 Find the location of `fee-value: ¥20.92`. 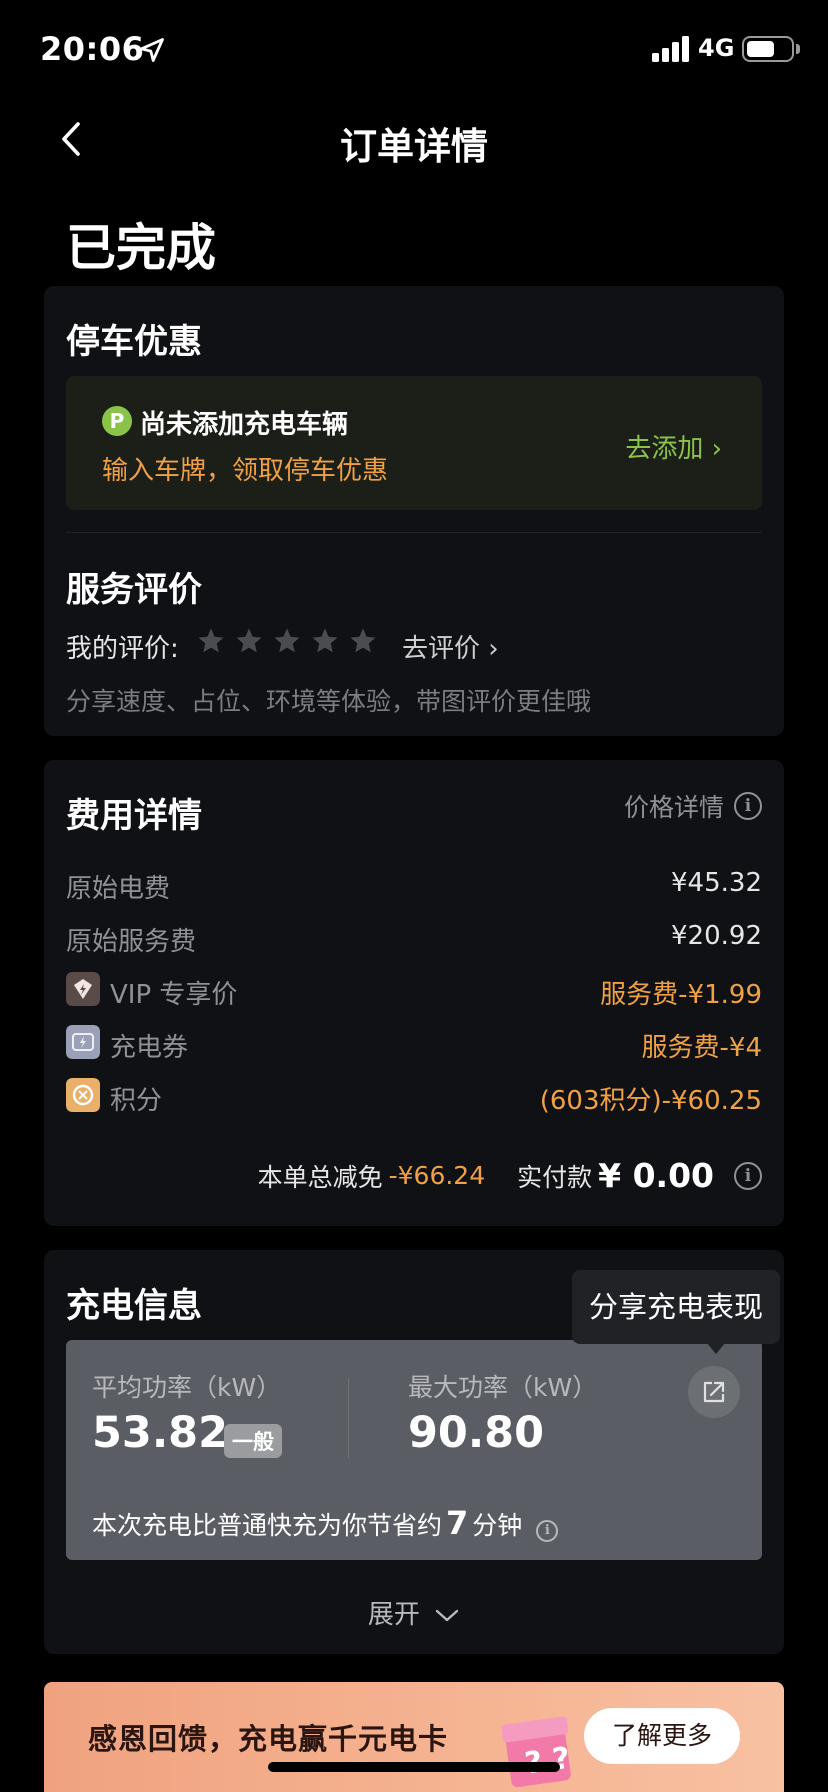

fee-value: ¥20.92 is located at coordinates (716, 936).